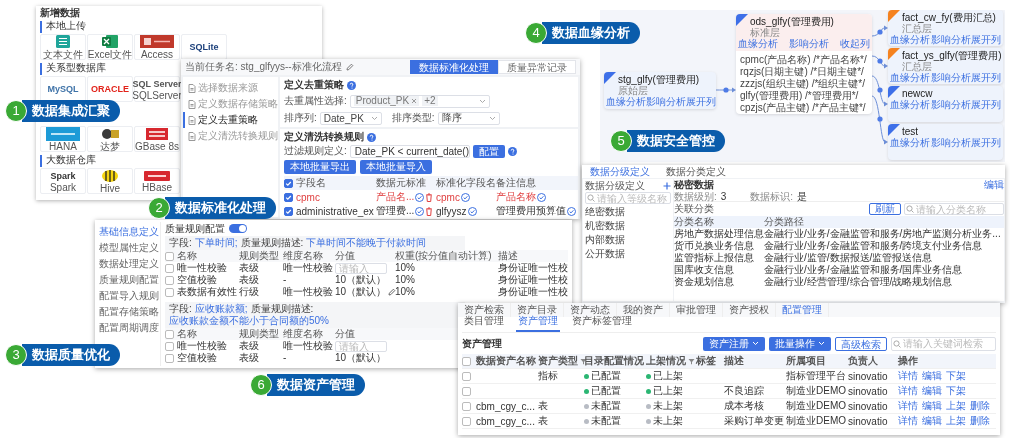 This screenshot has width=1010, height=438. I want to click on tab: 资产标签管理, so click(602, 323).